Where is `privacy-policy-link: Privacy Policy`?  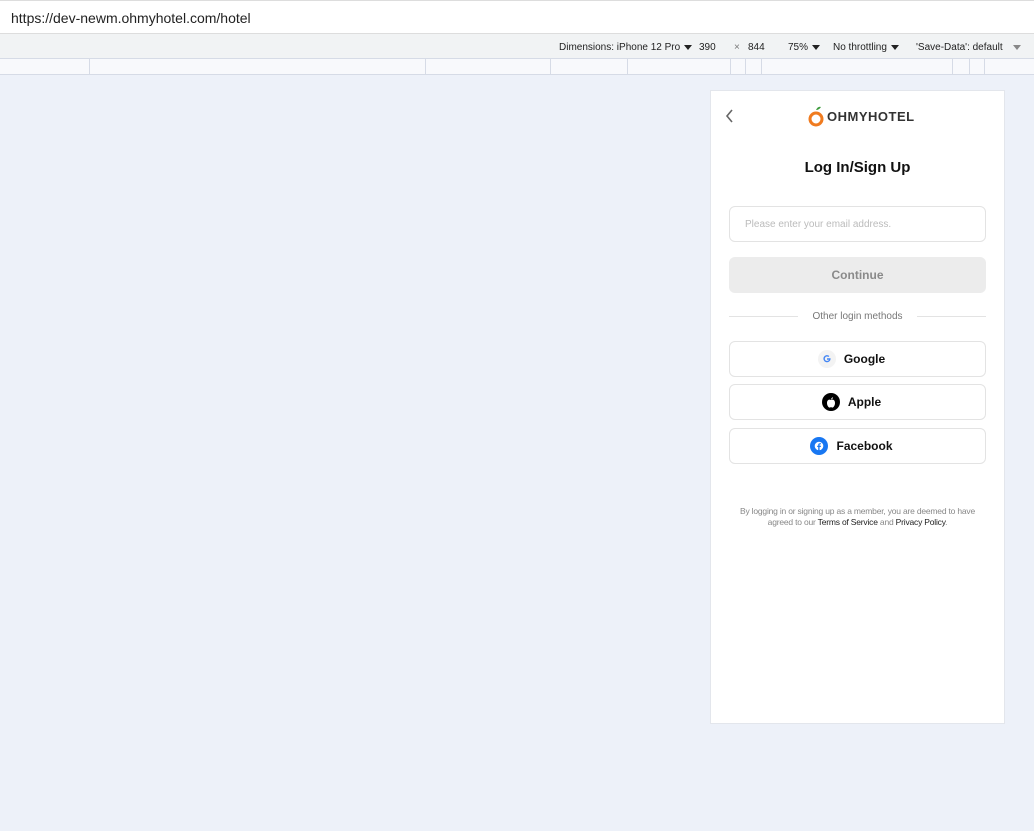 privacy-policy-link: Privacy Policy is located at coordinates (921, 522).